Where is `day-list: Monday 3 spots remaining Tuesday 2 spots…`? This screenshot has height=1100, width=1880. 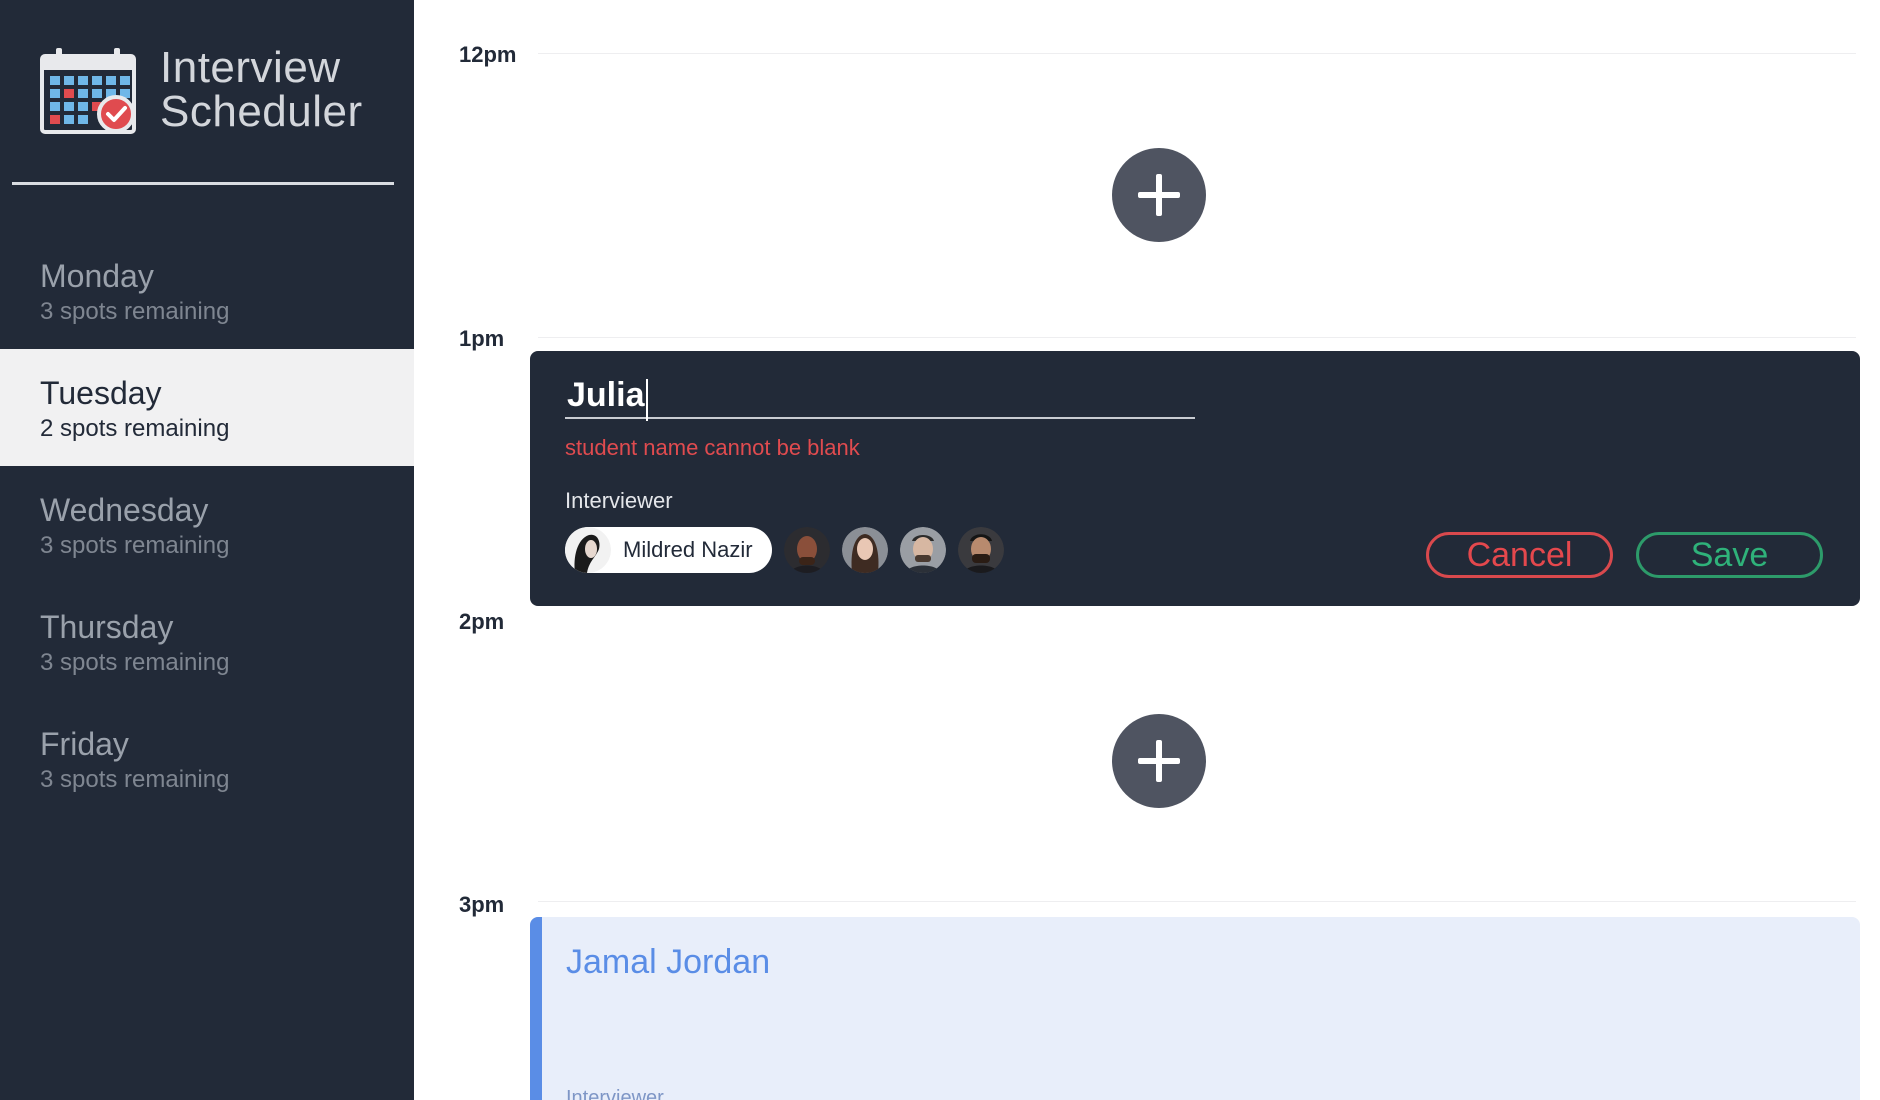 day-list: Monday 3 spots remaining Tuesday 2 spots… is located at coordinates (207, 524).